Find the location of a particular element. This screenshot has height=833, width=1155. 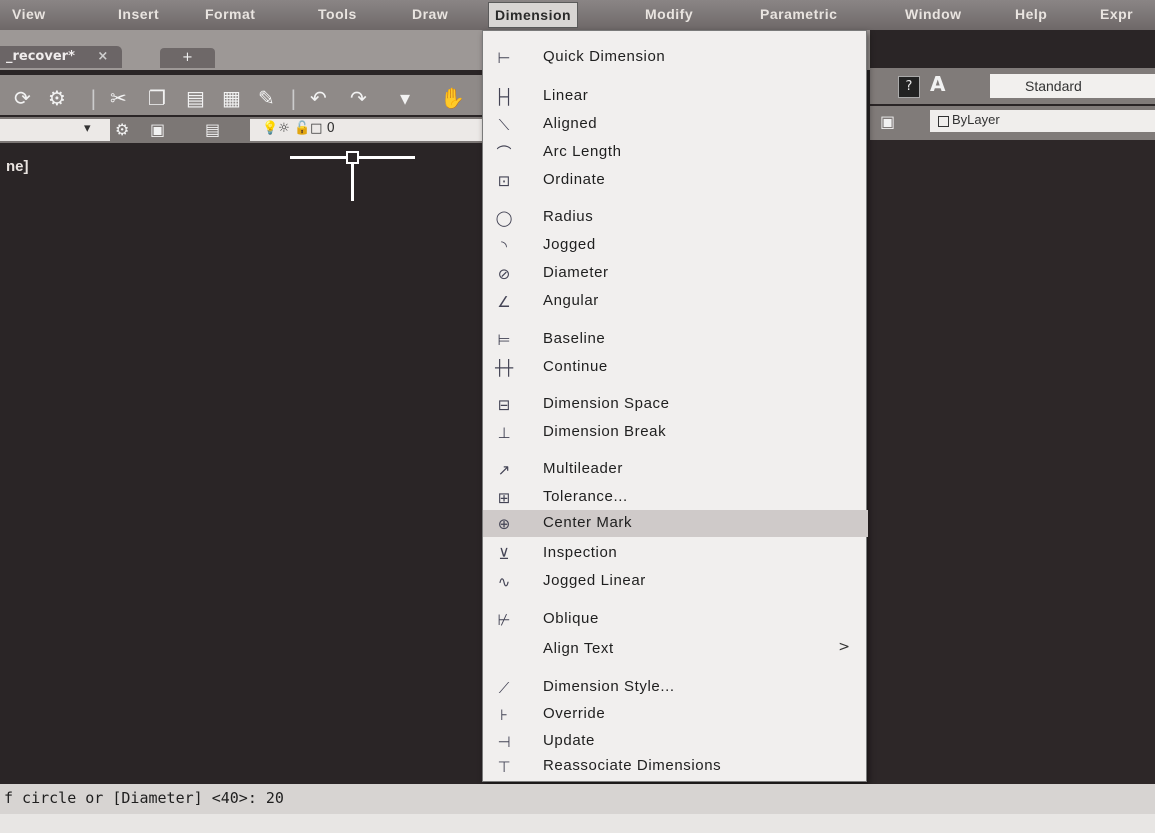

menu-item-angular: ∠ Angular is located at coordinates (675, 301).